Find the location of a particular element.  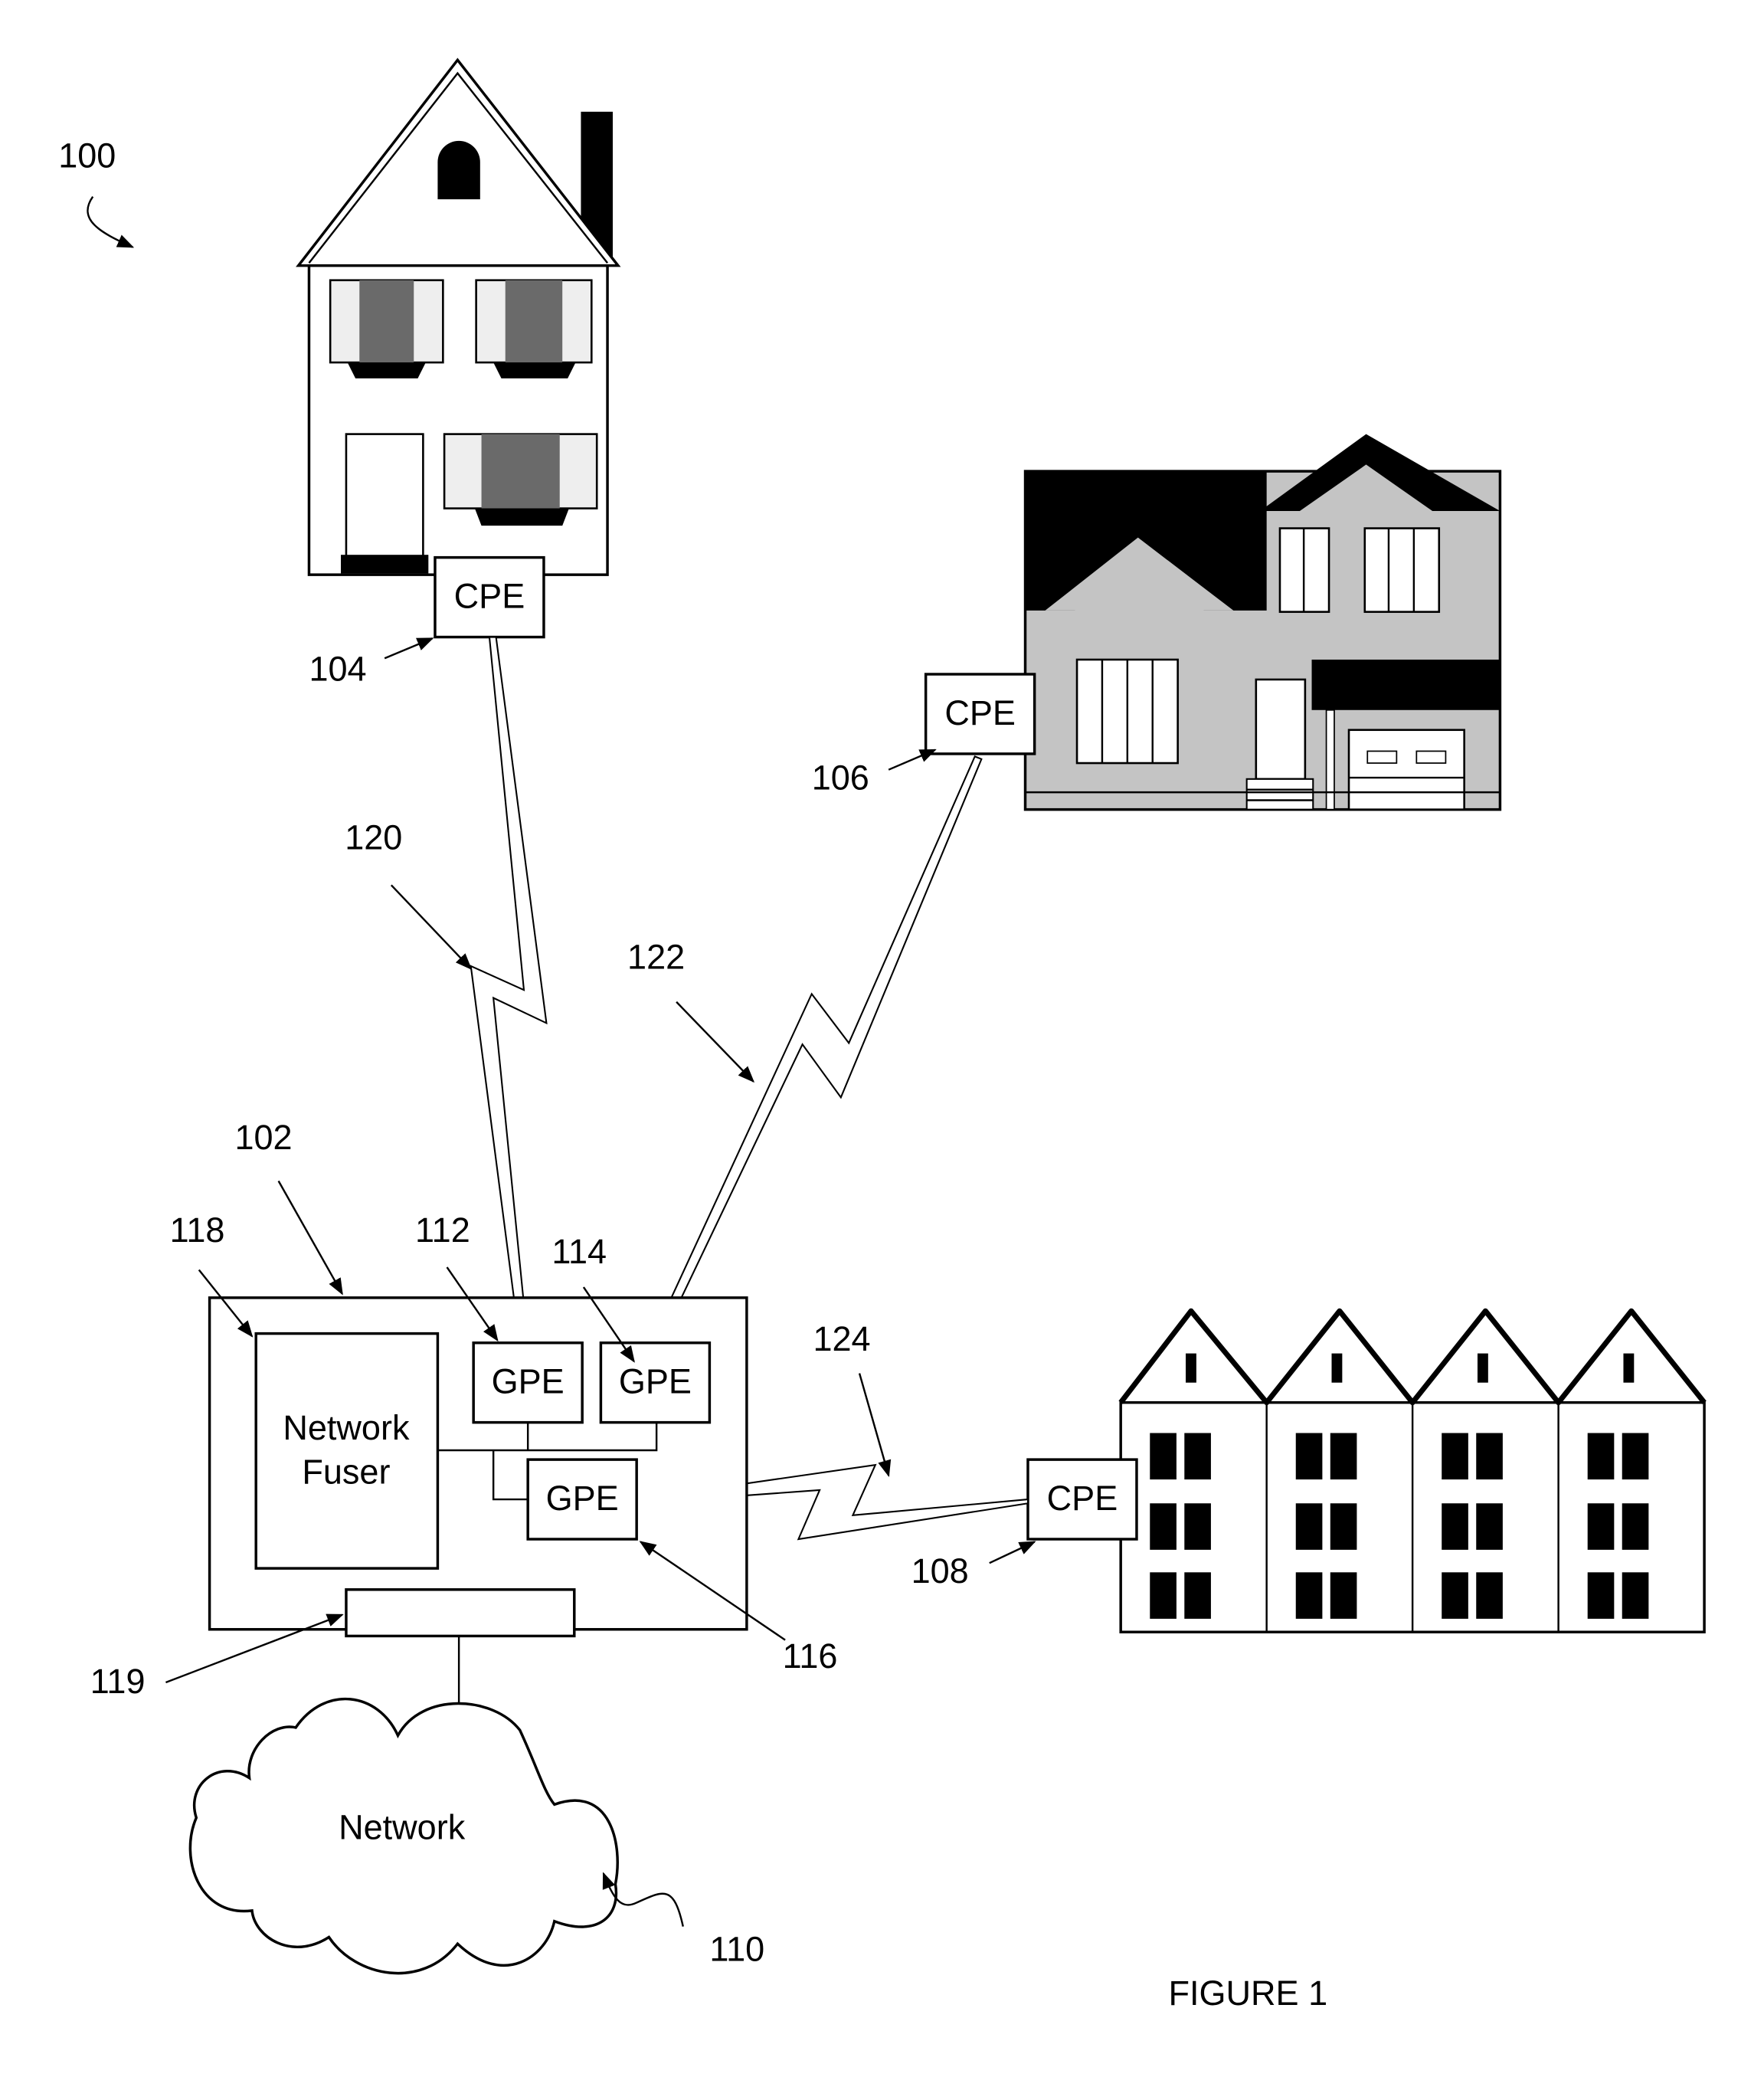

gpe-114: GPE is located at coordinates (655, 1382).